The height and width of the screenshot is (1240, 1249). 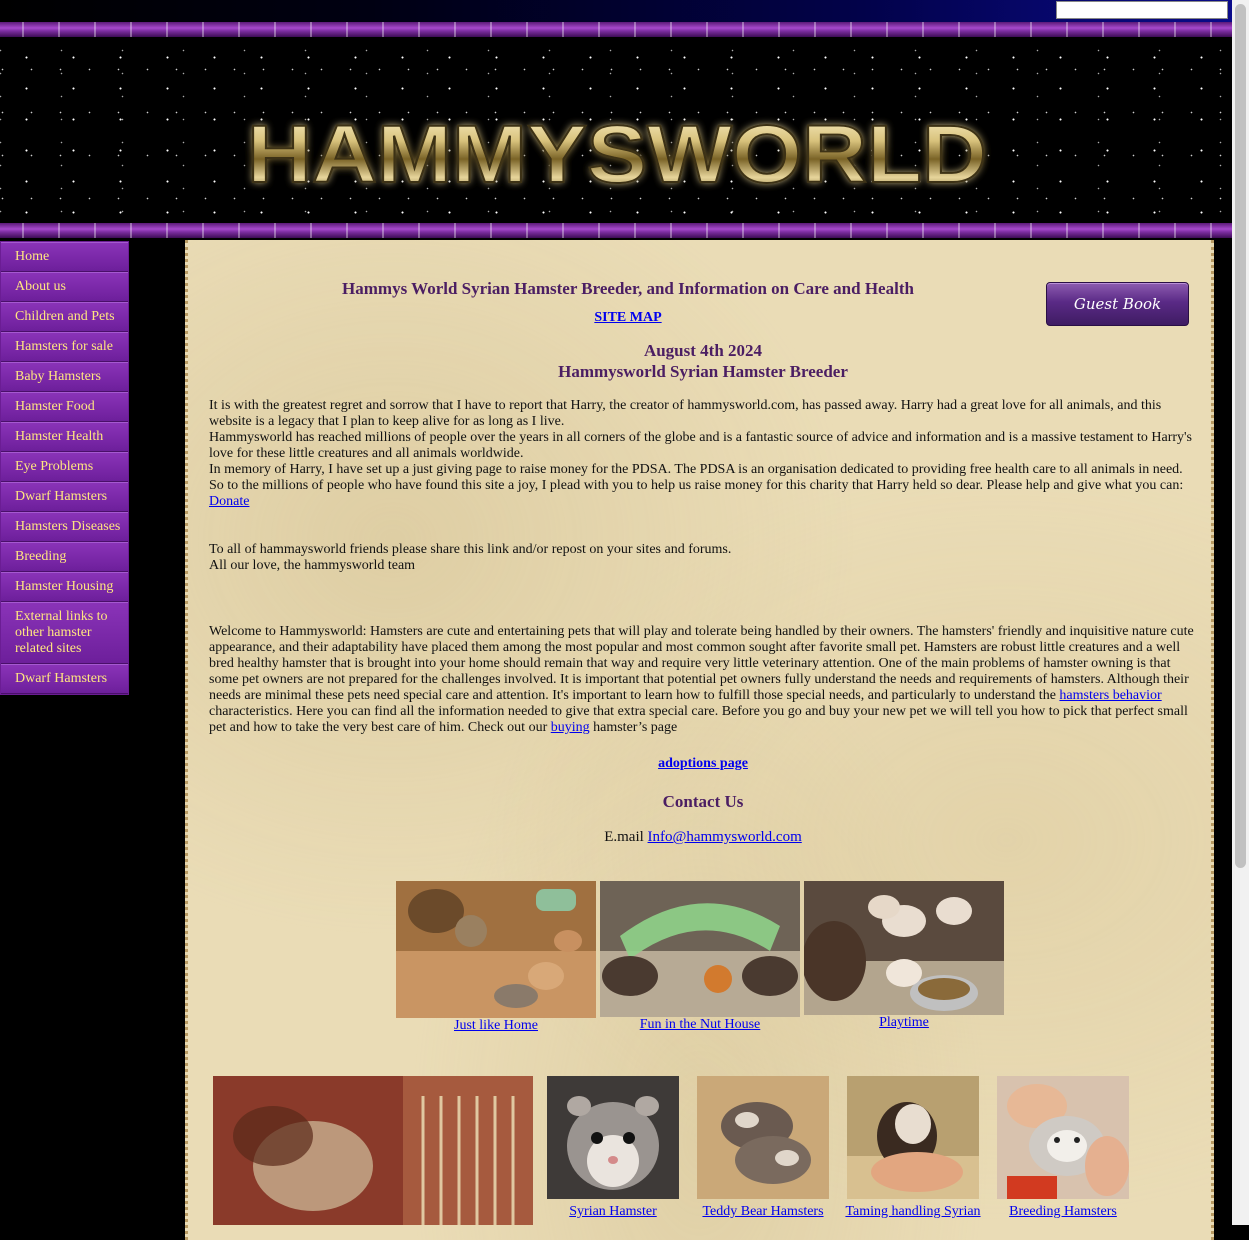 I want to click on hamster-photo-blurry, so click(x=373, y=1150).